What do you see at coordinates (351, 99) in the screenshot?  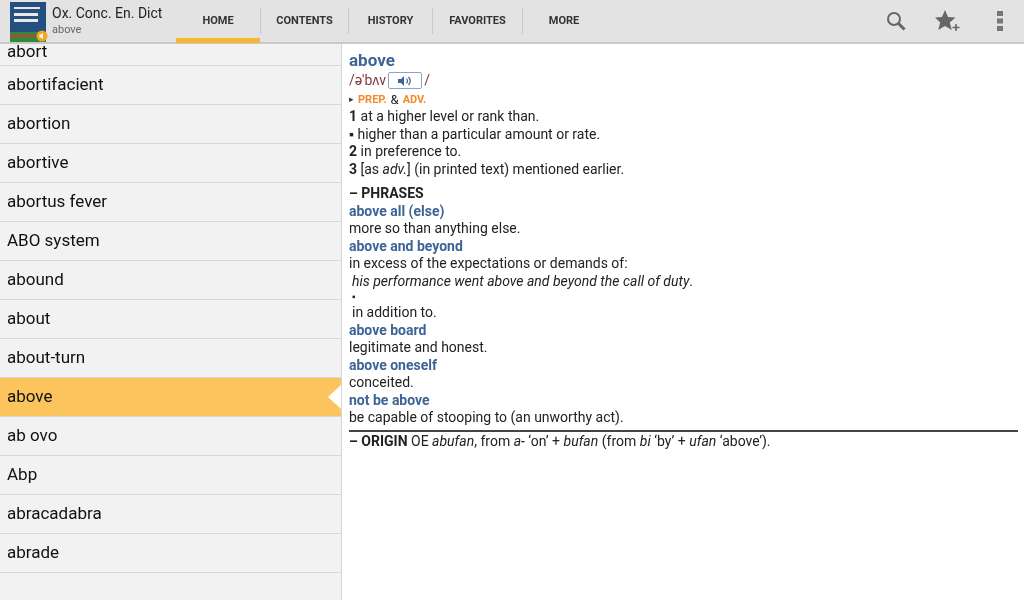 I see `pos-marker: ▸` at bounding box center [351, 99].